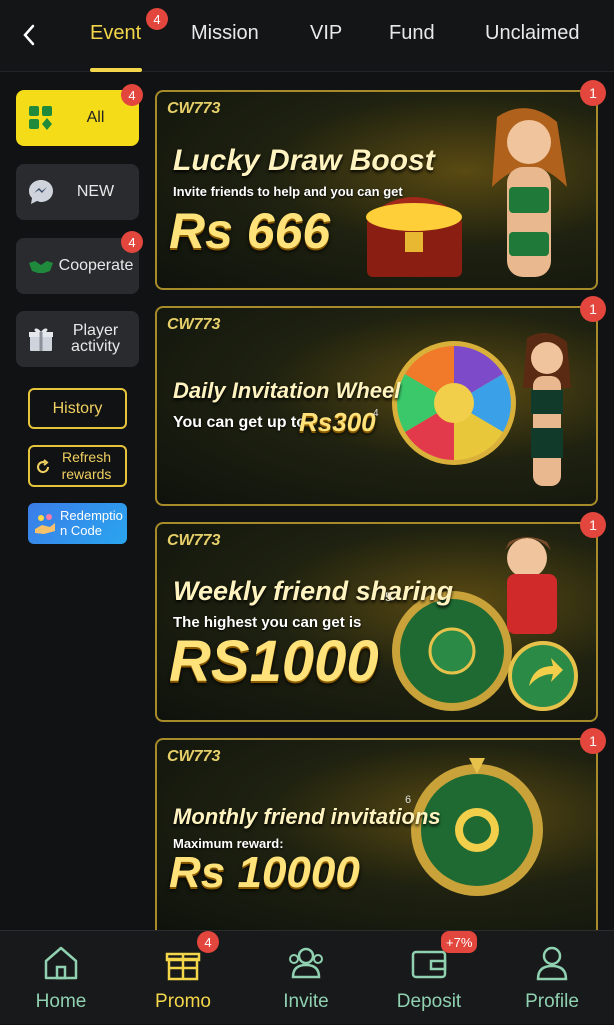  What do you see at coordinates (96, 265) in the screenshot?
I see `sidebar-item-label: Cooperate` at bounding box center [96, 265].